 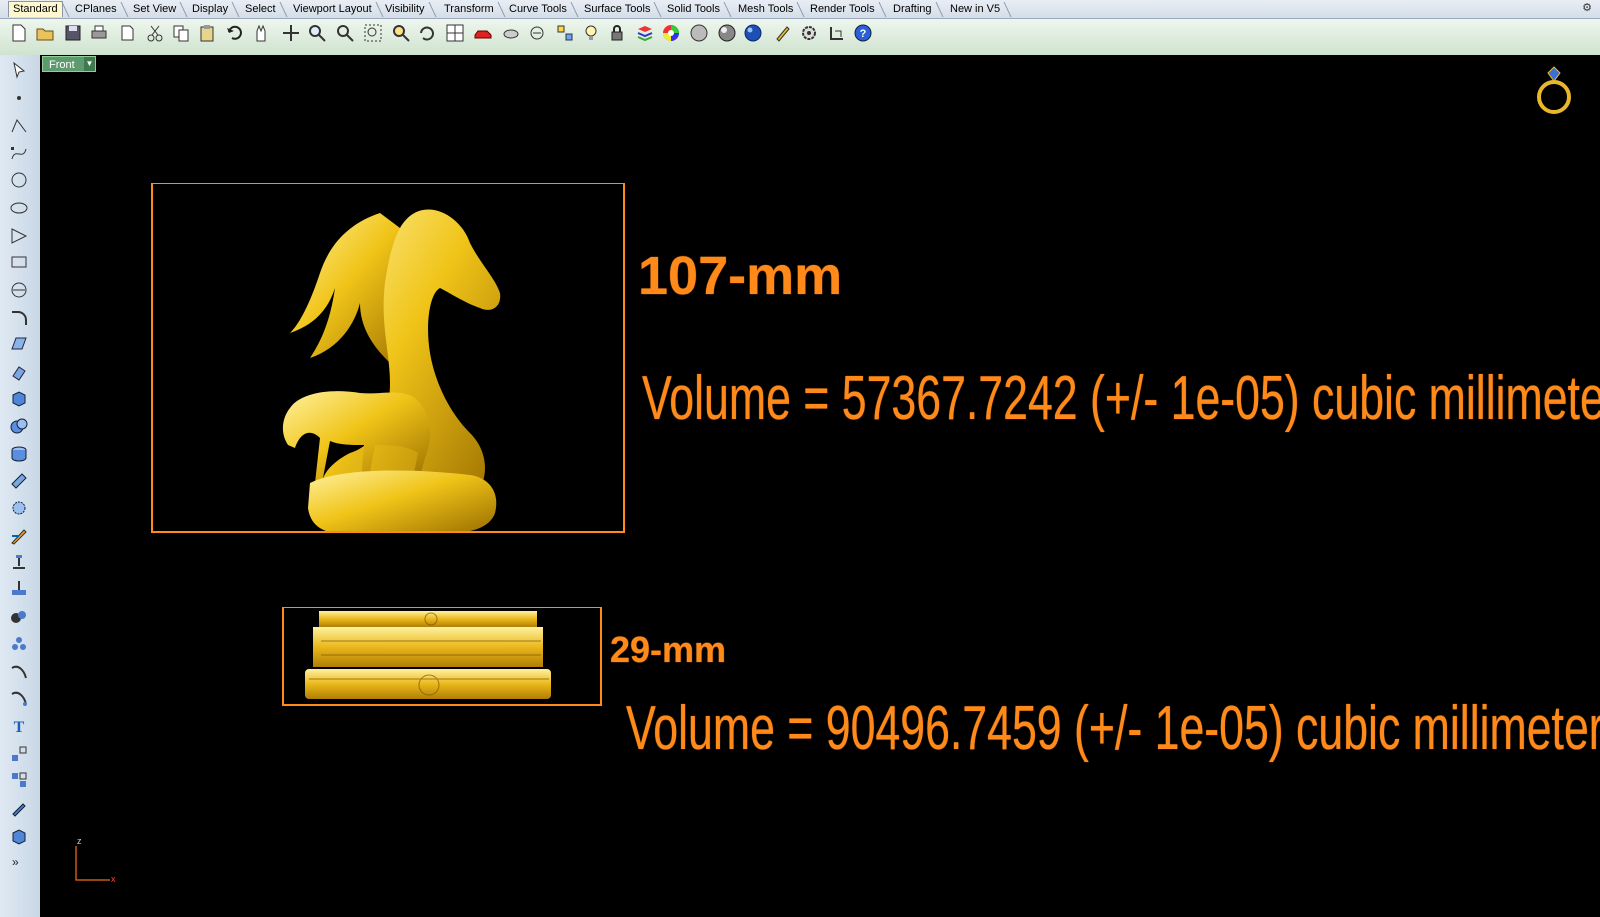 I want to click on move-icon, so click(x=291, y=33).